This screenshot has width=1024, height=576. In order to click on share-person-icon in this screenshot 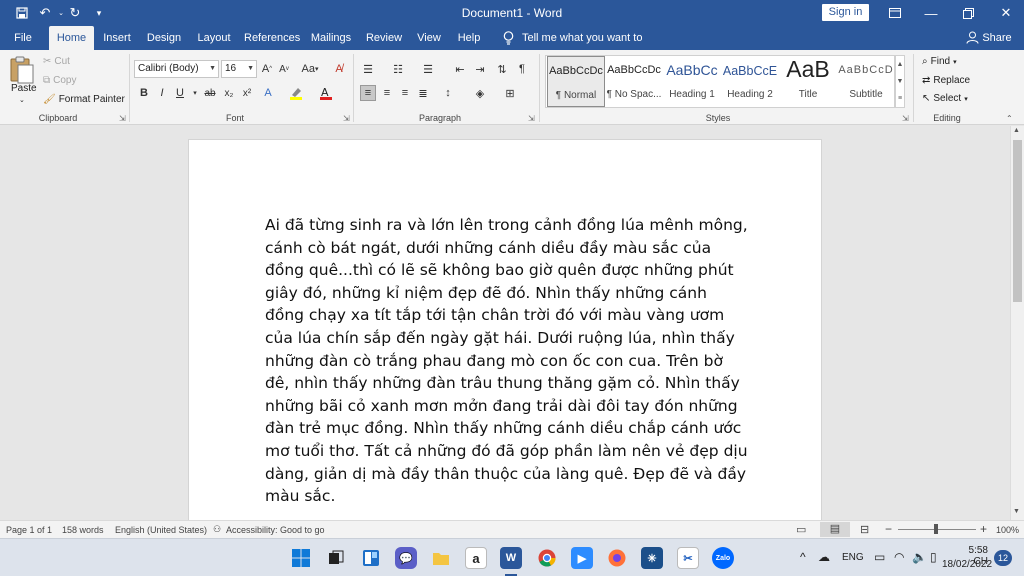, I will do `click(973, 38)`.